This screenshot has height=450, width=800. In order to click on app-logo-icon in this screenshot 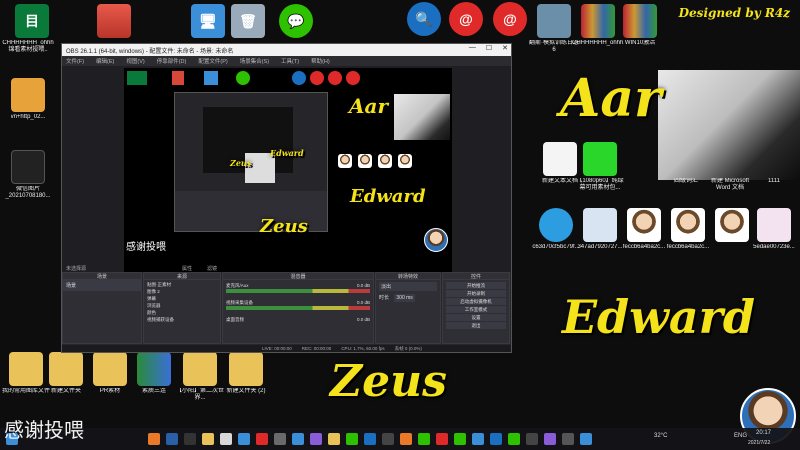, I will do `click(137, 78)`.